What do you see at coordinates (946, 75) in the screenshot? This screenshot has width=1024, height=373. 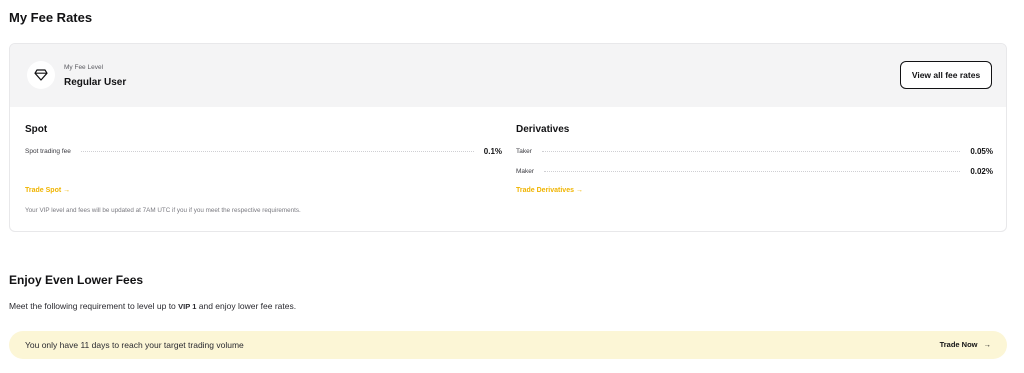 I see `view-all-fee-rates-button: View all fee rates` at bounding box center [946, 75].